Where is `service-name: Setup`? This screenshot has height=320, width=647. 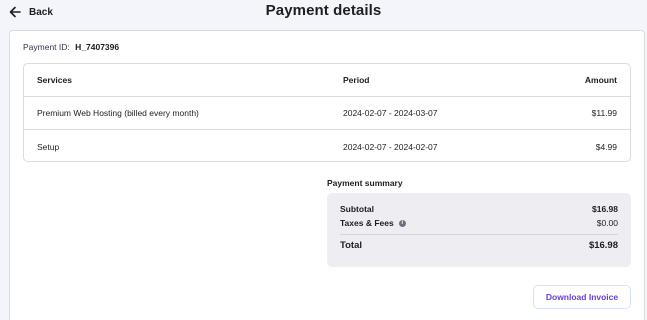
service-name: Setup is located at coordinates (48, 146).